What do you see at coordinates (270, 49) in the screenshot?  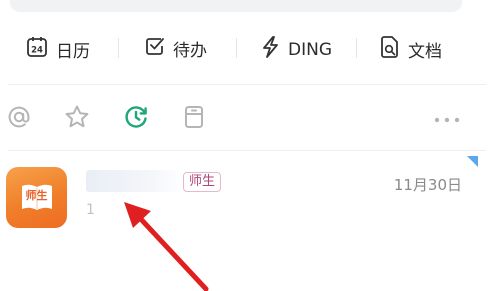 I see `ding-lightning-icon` at bounding box center [270, 49].